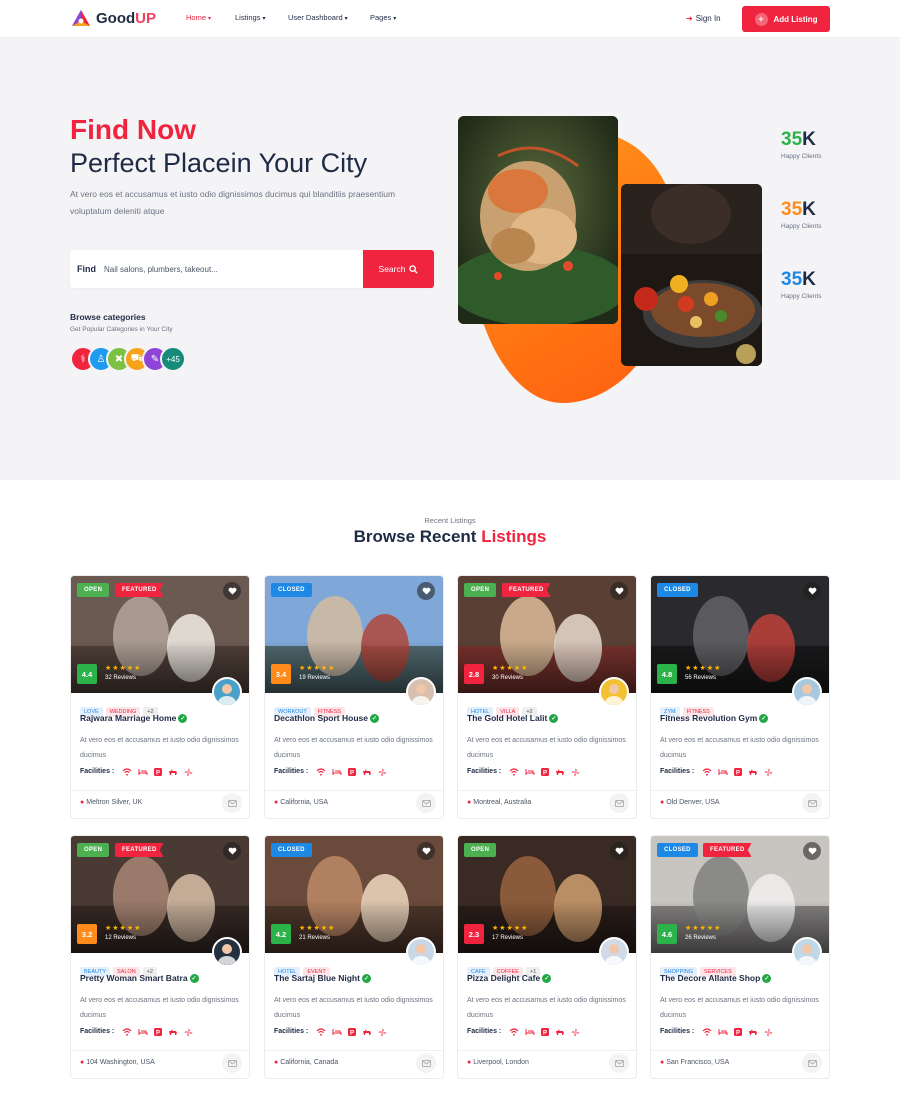 This screenshot has height=1100, width=900. I want to click on location-text: Meltron Silver, UK, so click(114, 802).